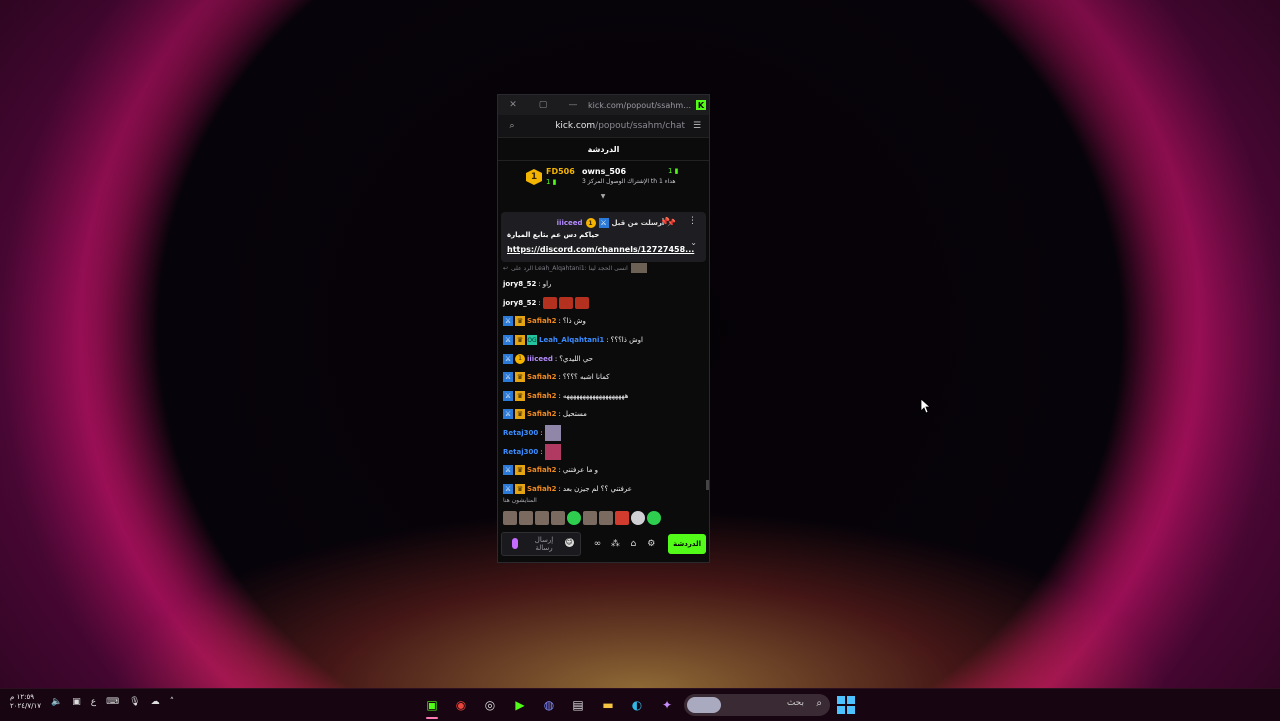  What do you see at coordinates (598, 544) in the screenshot?
I see `infinity-icon: ∞` at bounding box center [598, 544].